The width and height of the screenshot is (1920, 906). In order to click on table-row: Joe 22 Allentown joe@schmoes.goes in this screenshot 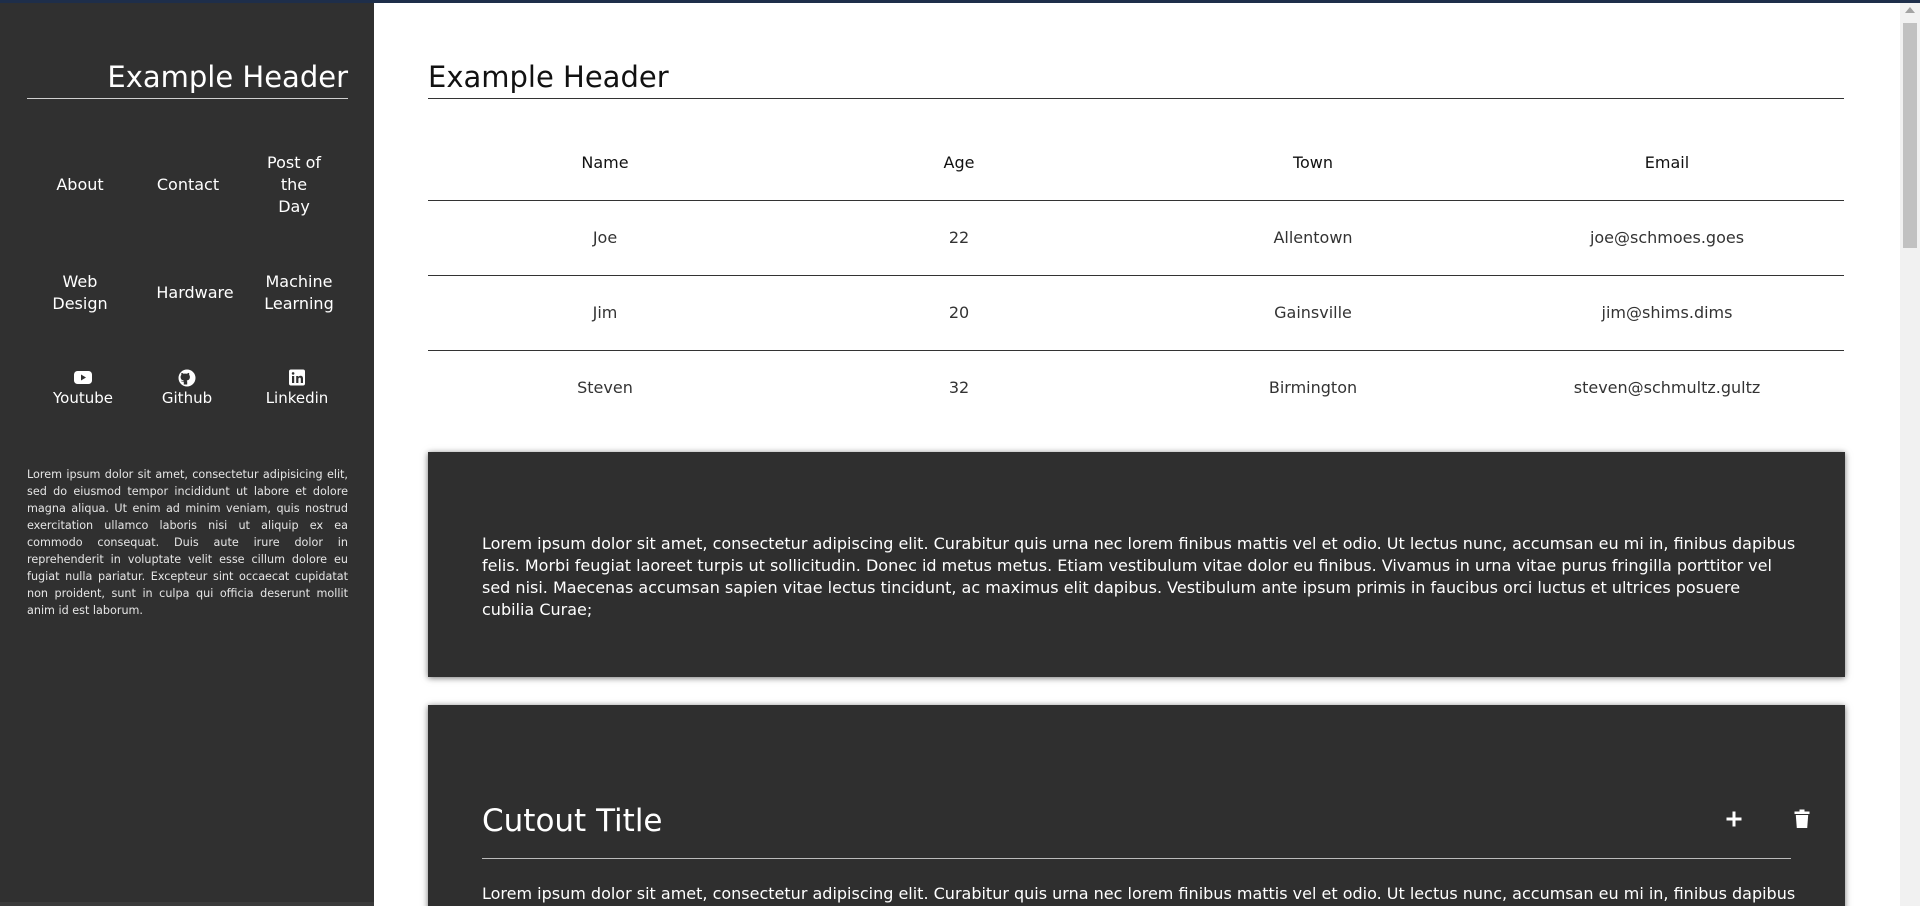, I will do `click(1136, 238)`.